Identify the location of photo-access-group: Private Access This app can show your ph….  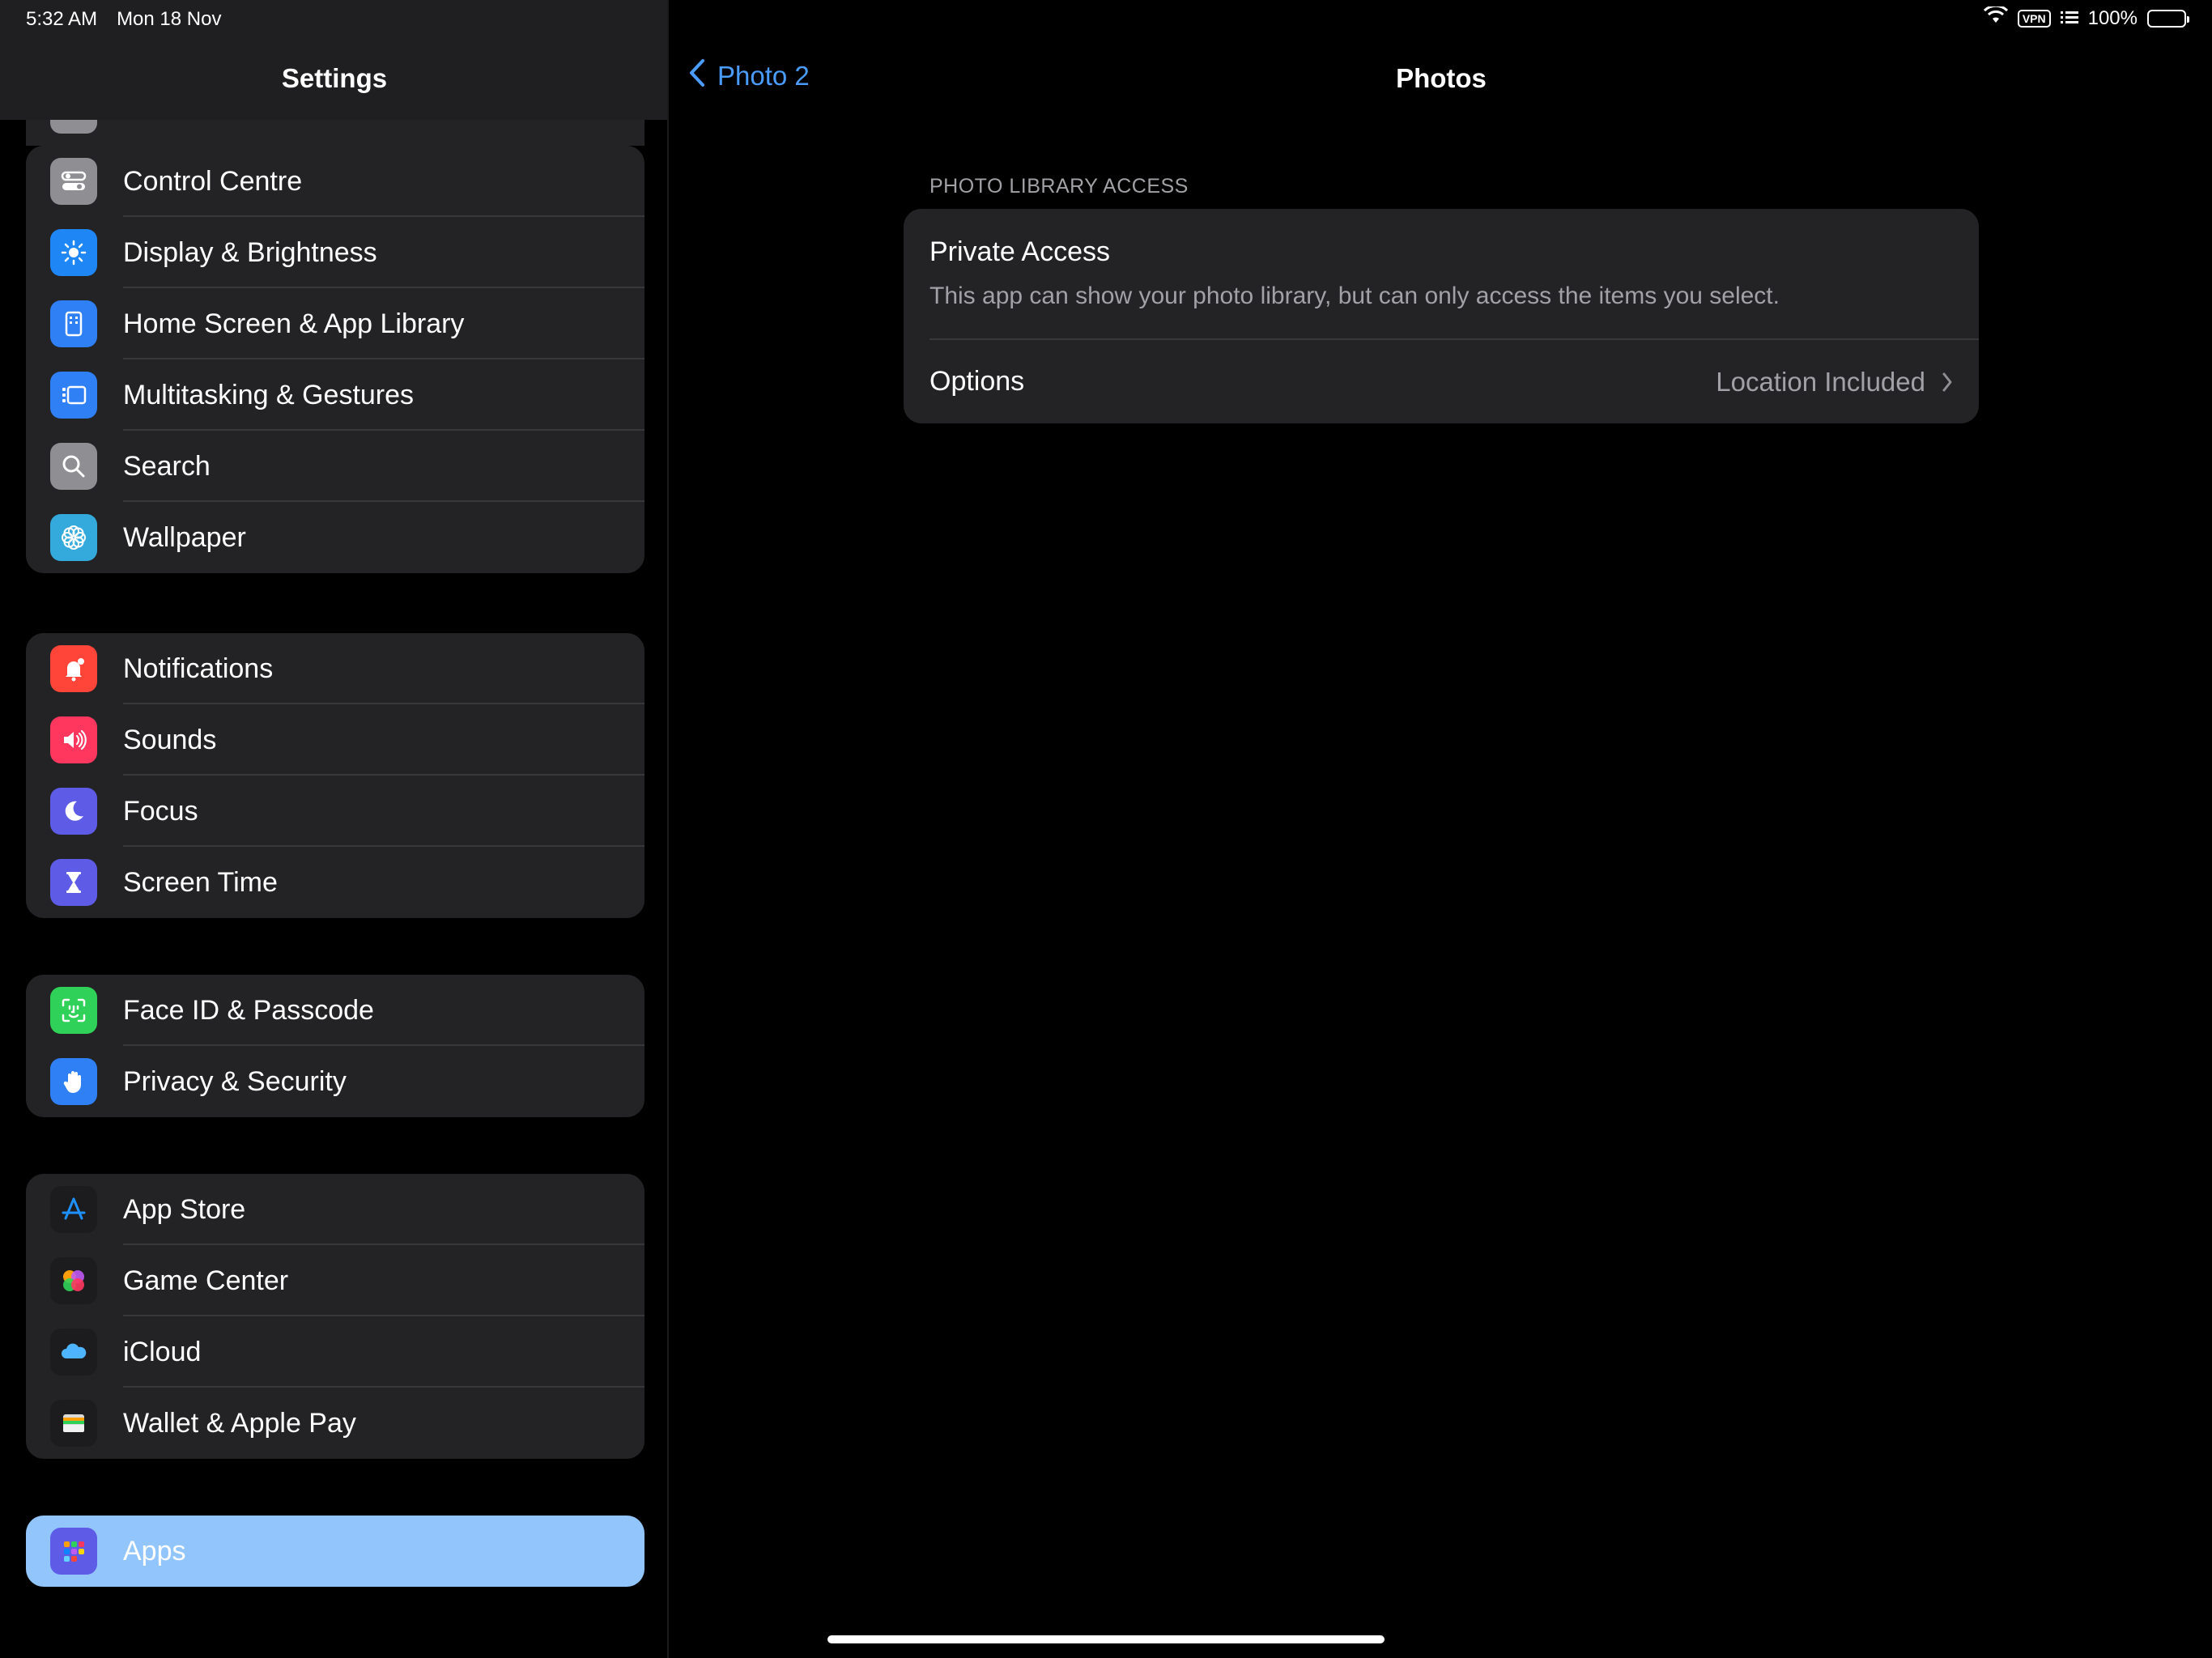
(1441, 316).